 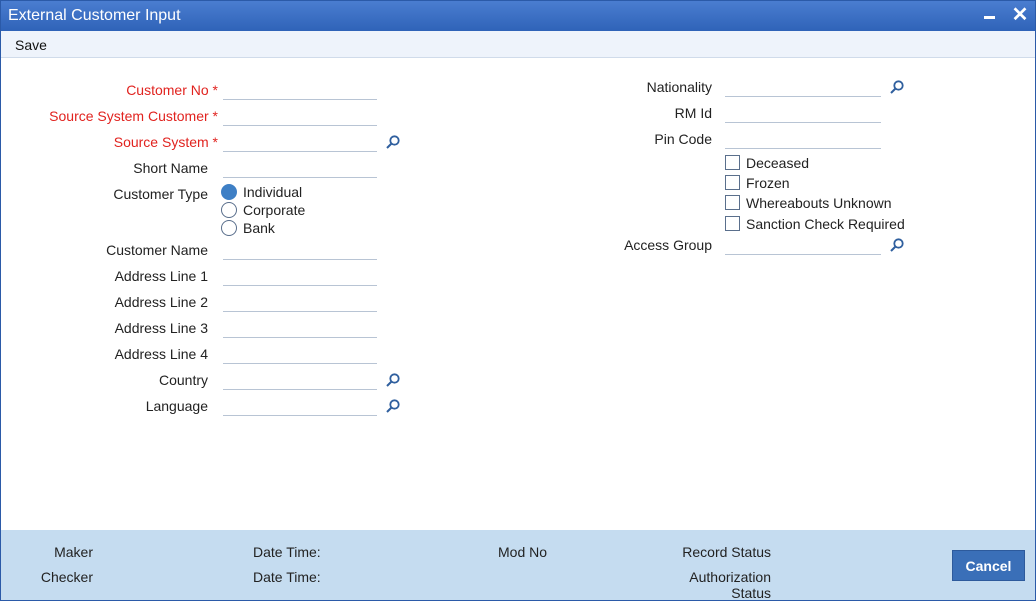 I want to click on minimize-icon, so click(x=990, y=15).